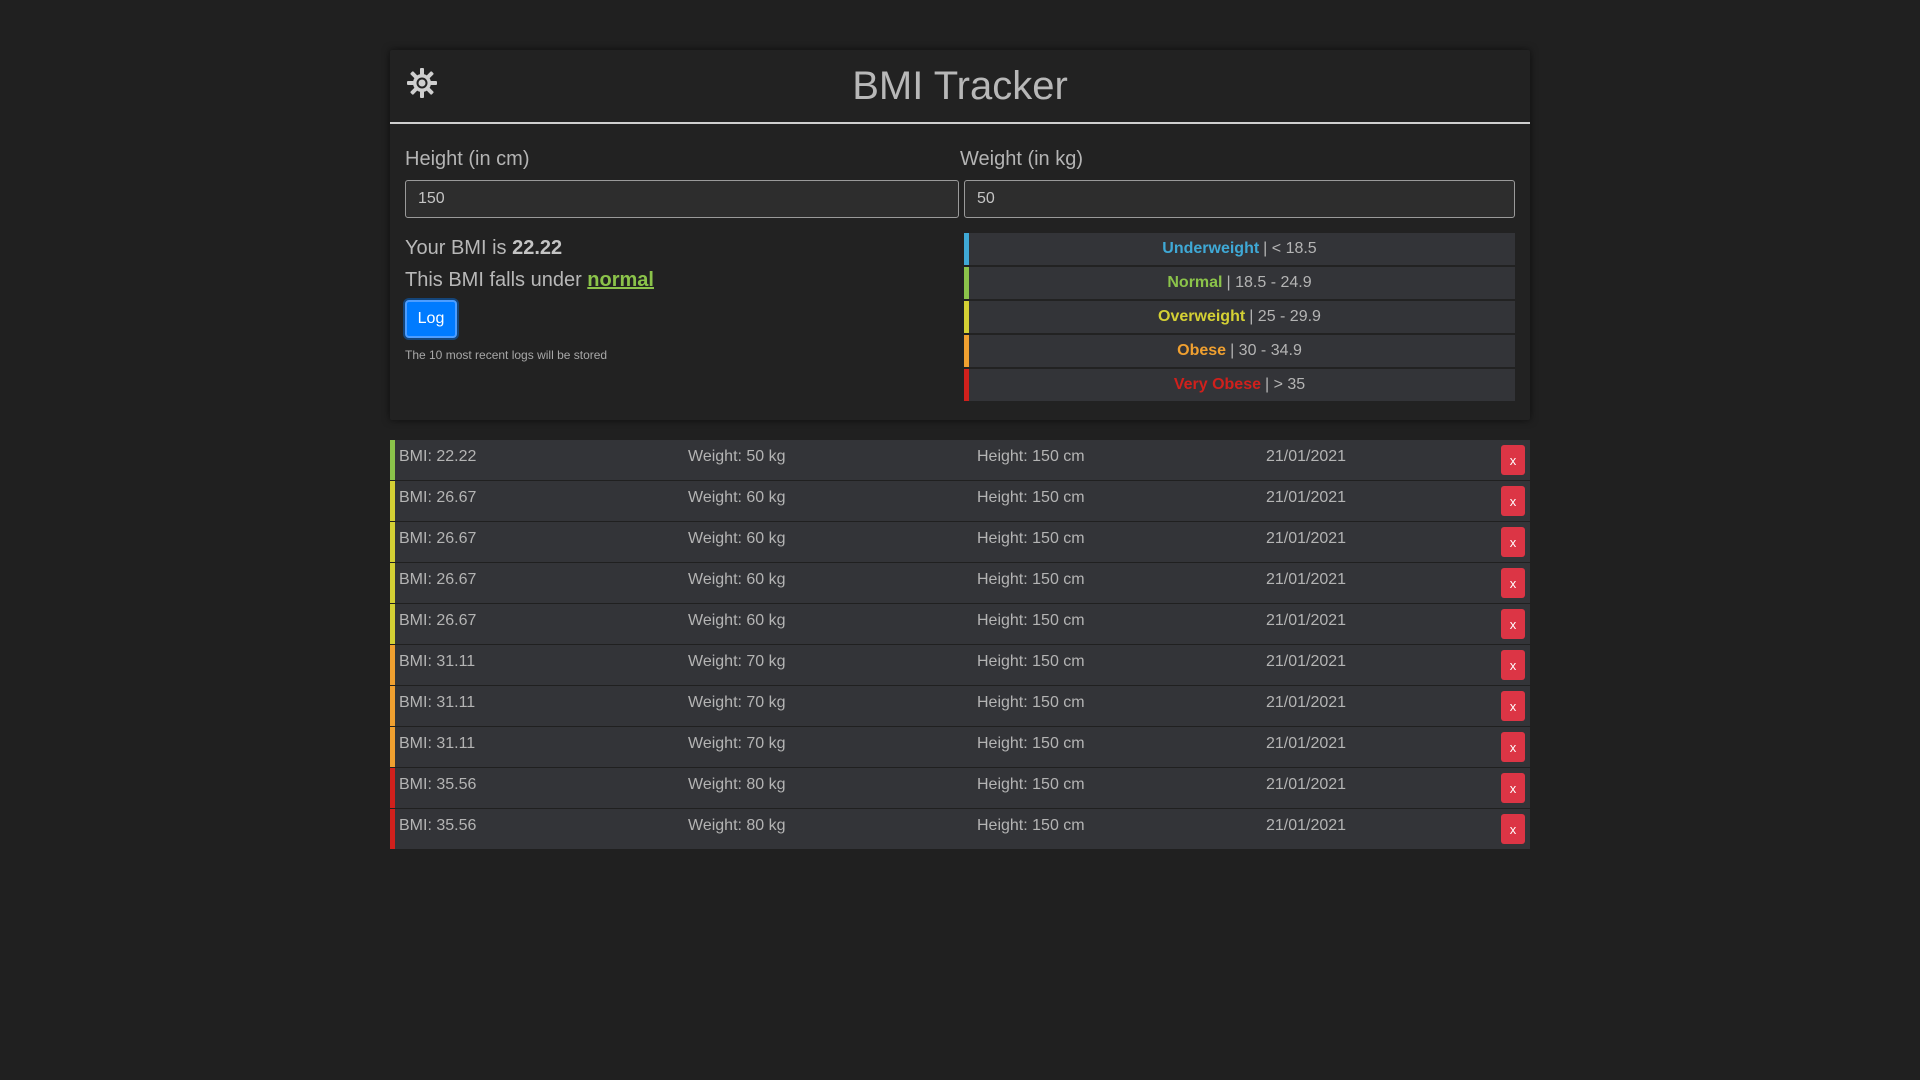 This screenshot has height=1080, width=1920. I want to click on height-field-group: Height (in cm), so click(682, 181).